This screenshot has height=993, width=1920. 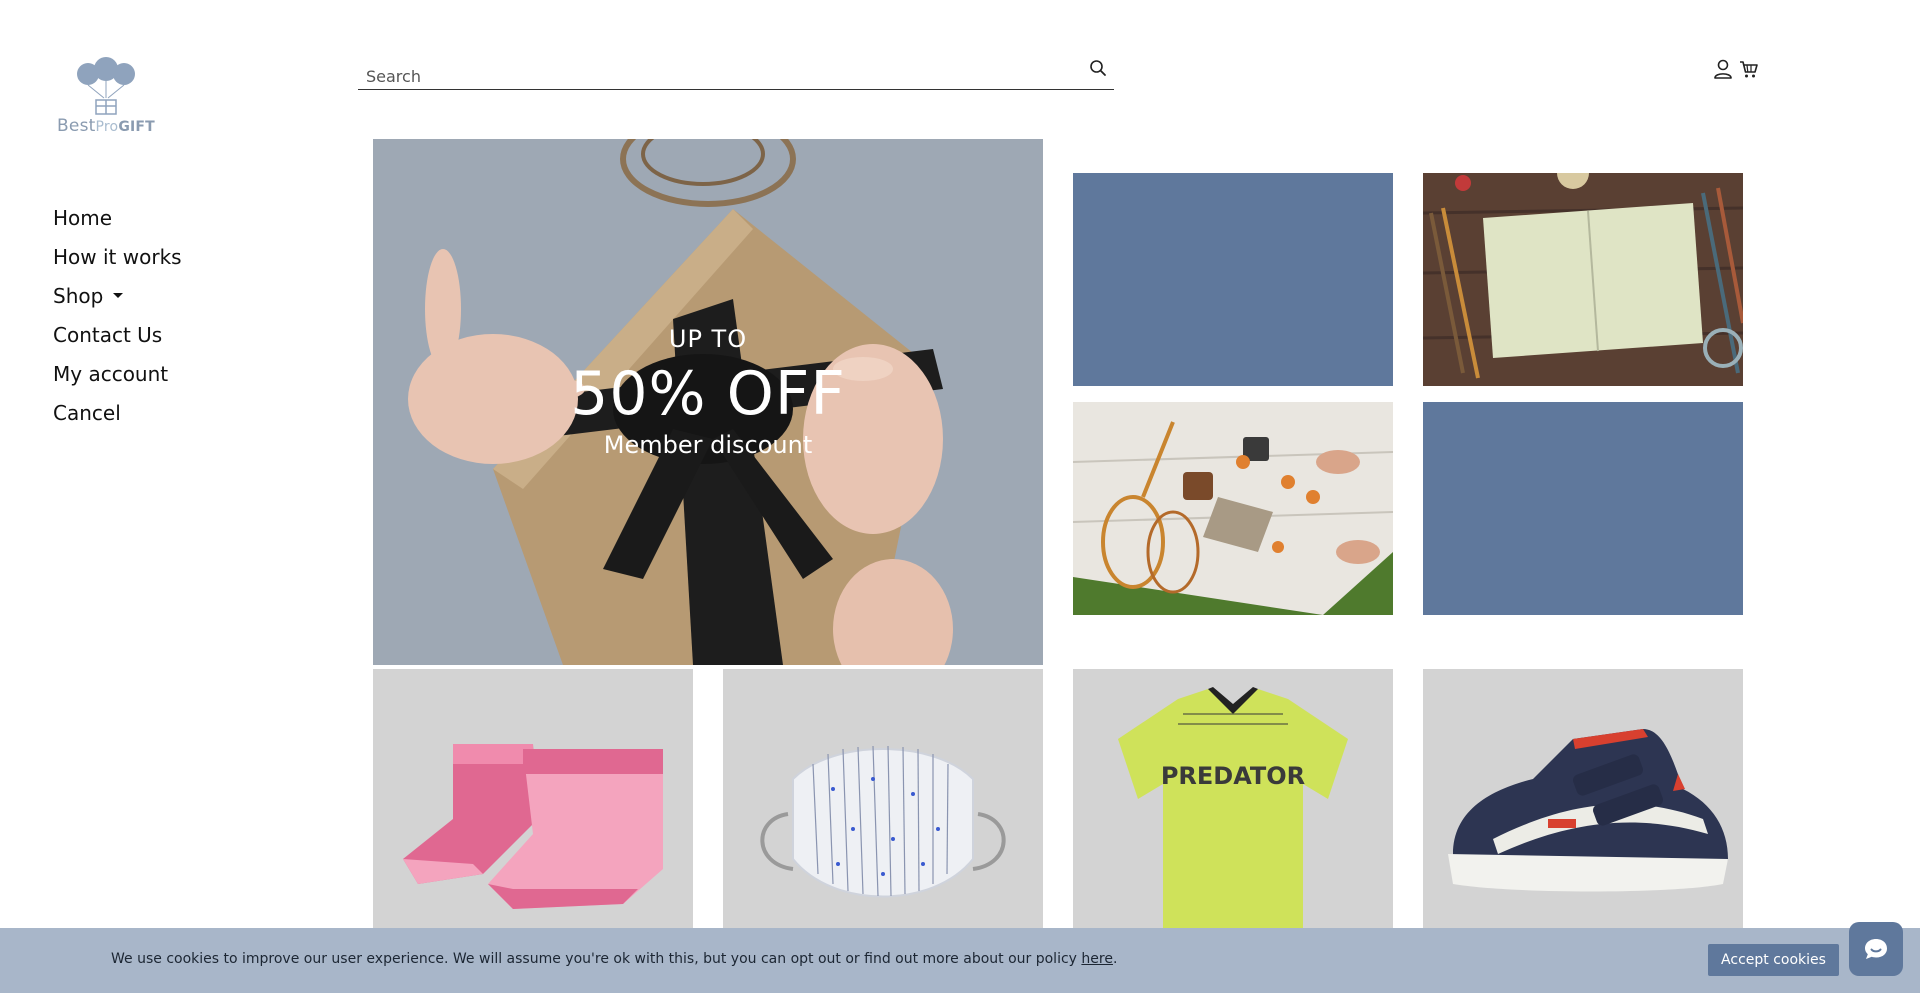 I want to click on nav-item-label: Cancel, so click(x=87, y=412).